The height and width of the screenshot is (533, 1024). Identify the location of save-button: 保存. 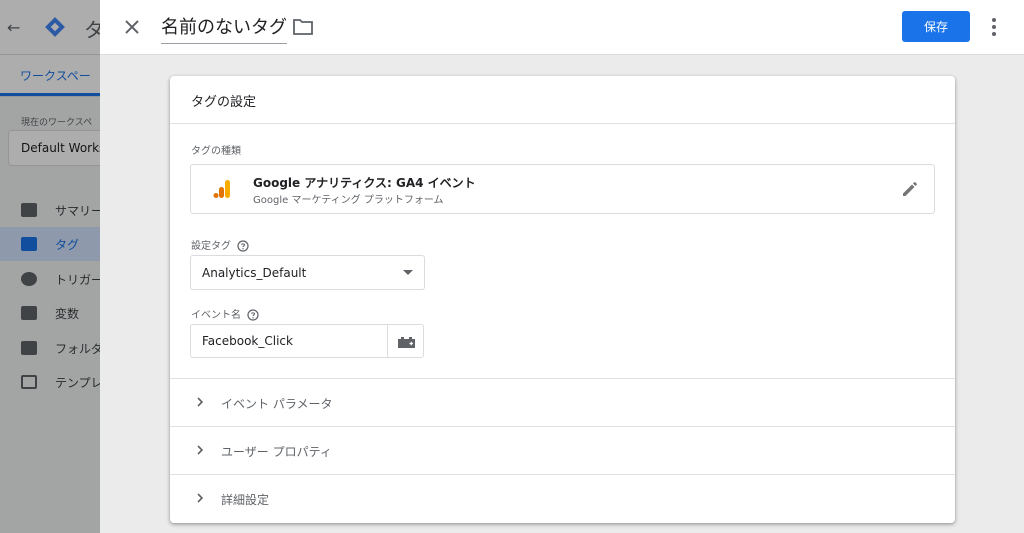
(936, 26).